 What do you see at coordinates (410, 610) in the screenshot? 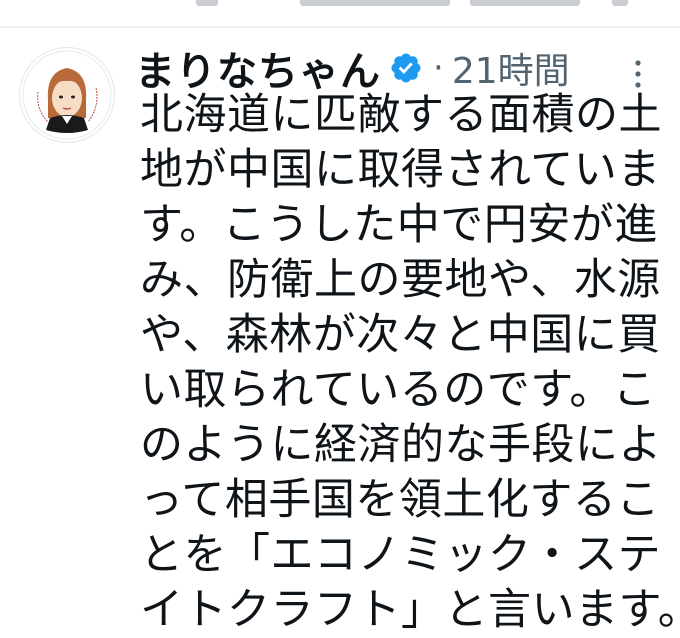
I see `tweet-body-line: イトクラフト」と言います。` at bounding box center [410, 610].